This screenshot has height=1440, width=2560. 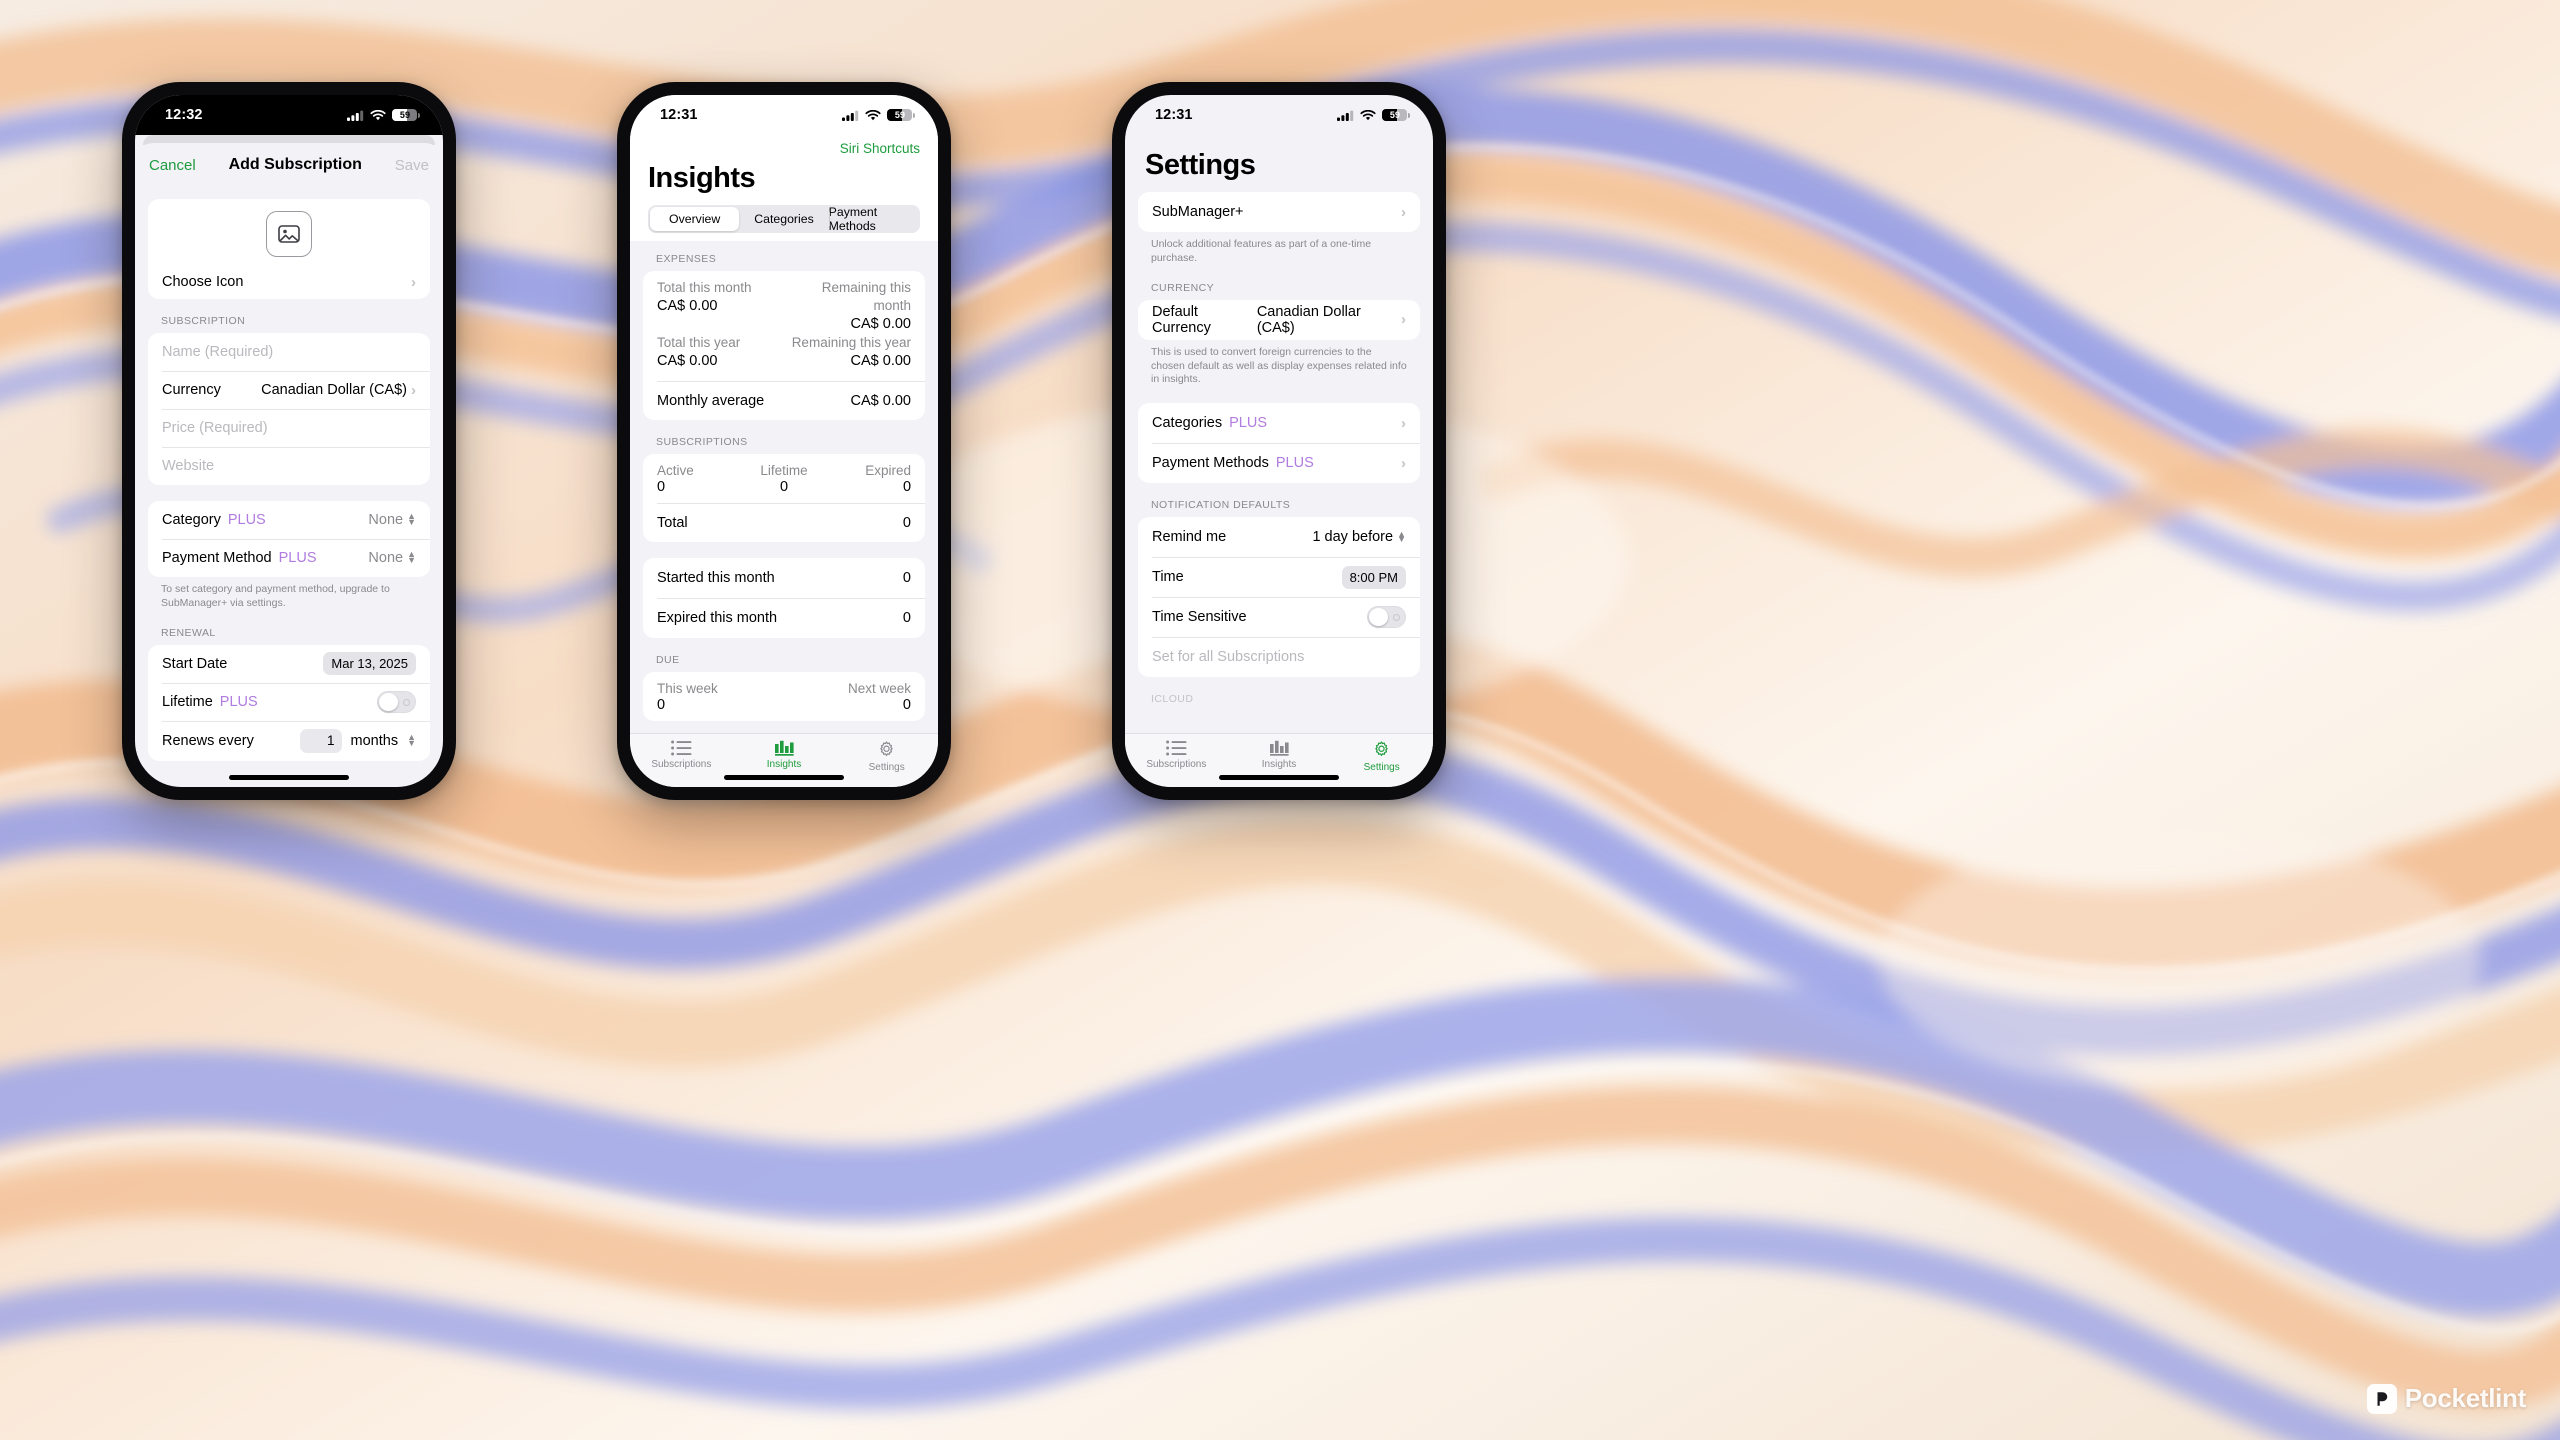 What do you see at coordinates (289, 520) in the screenshot?
I see `category-row: Category PLUS None ▲ ▼` at bounding box center [289, 520].